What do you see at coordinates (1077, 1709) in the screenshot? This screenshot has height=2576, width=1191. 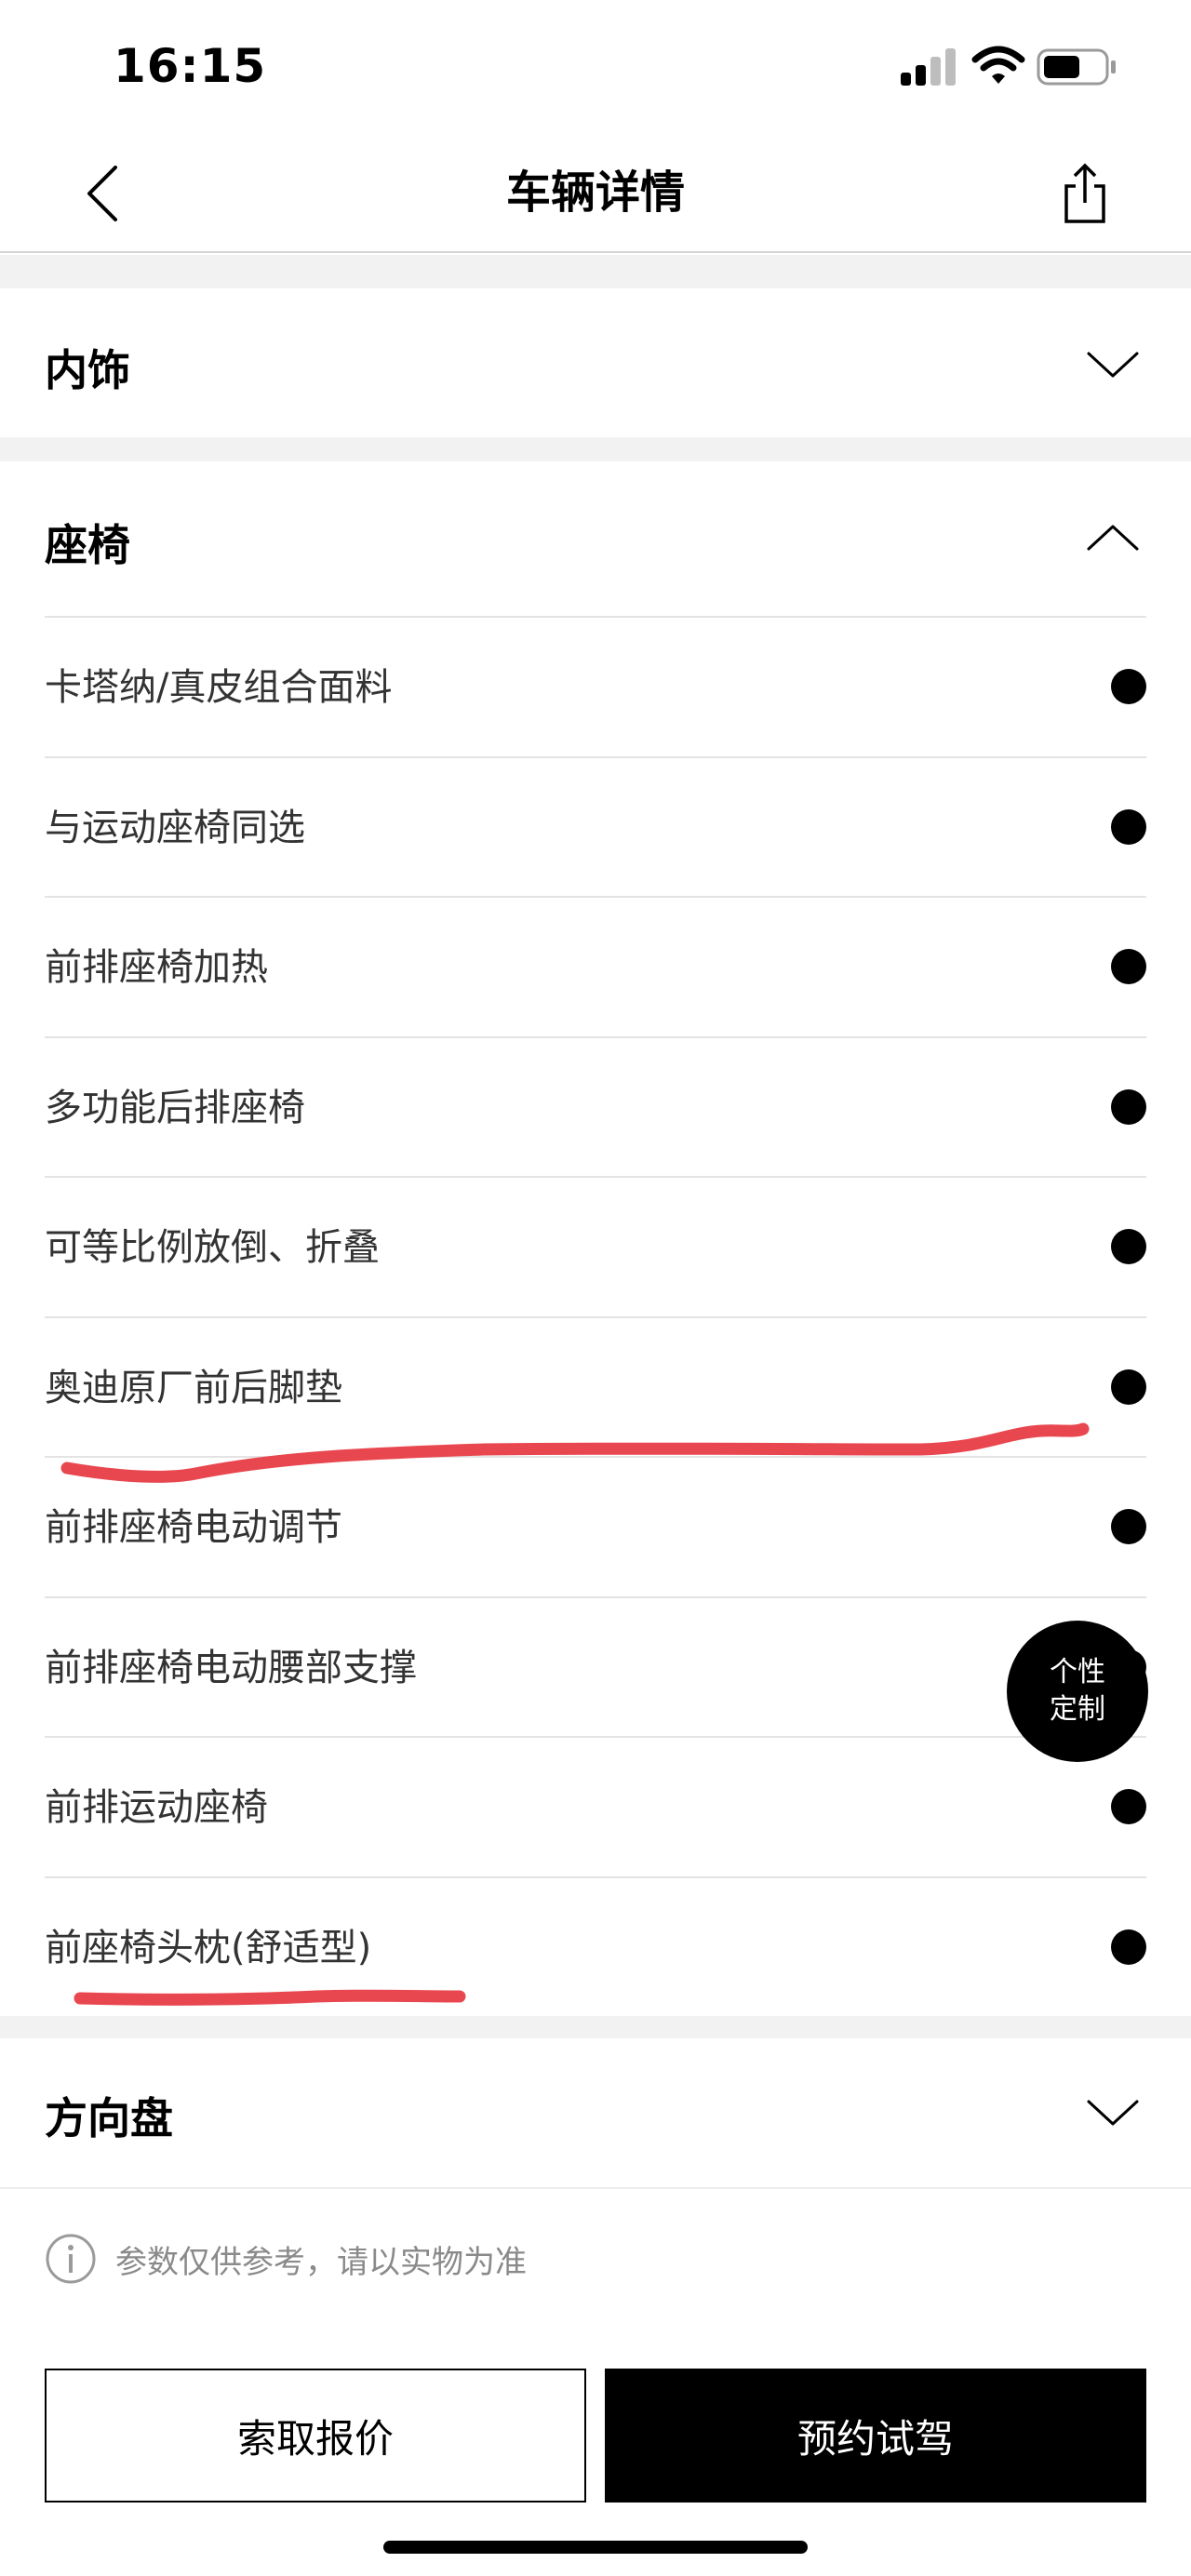 I see `fab-label-line2: 定制` at bounding box center [1077, 1709].